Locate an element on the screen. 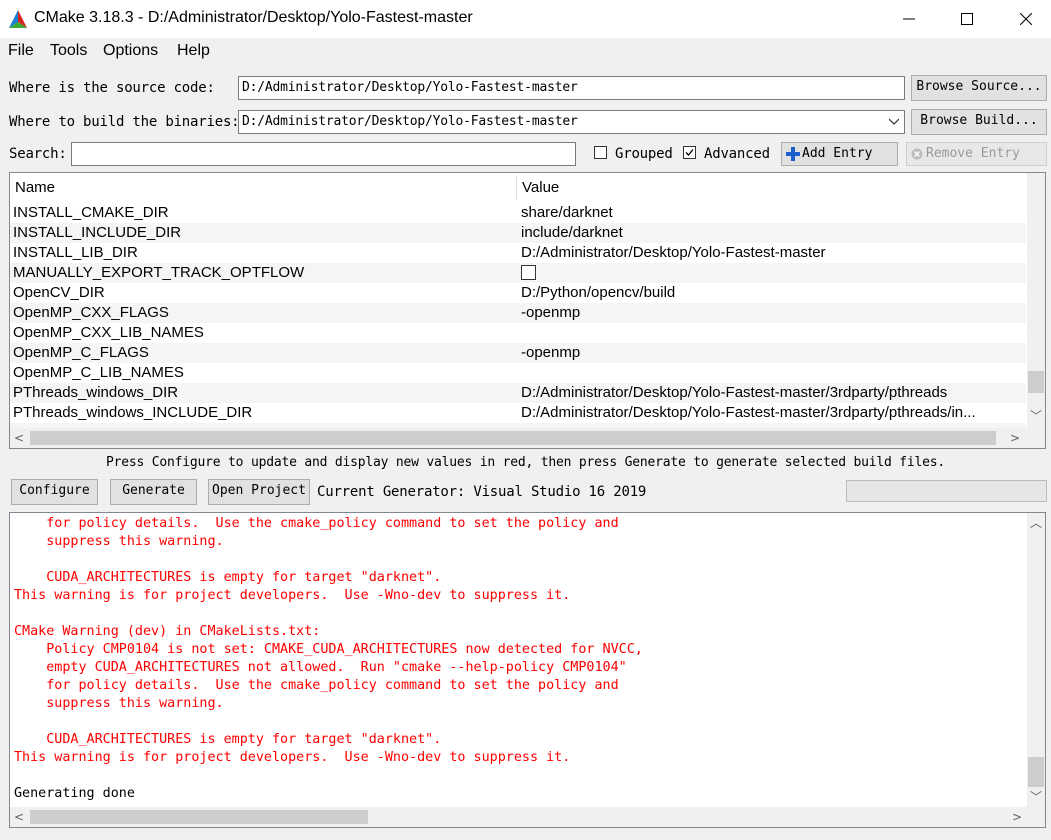  cache-entry-value: share/darknet is located at coordinates (776, 212).